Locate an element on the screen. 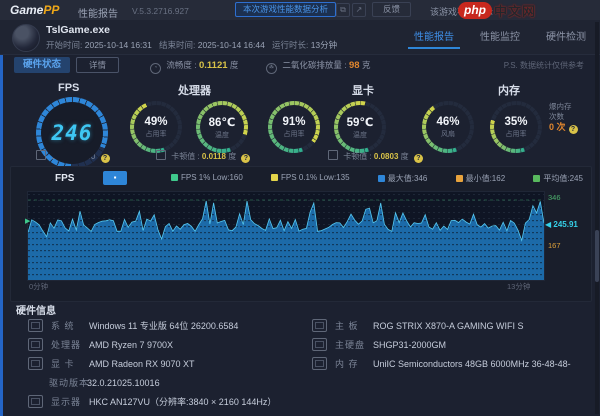 The image size is (600, 416). hw-info-label: 显示器 is located at coordinates (66, 402).